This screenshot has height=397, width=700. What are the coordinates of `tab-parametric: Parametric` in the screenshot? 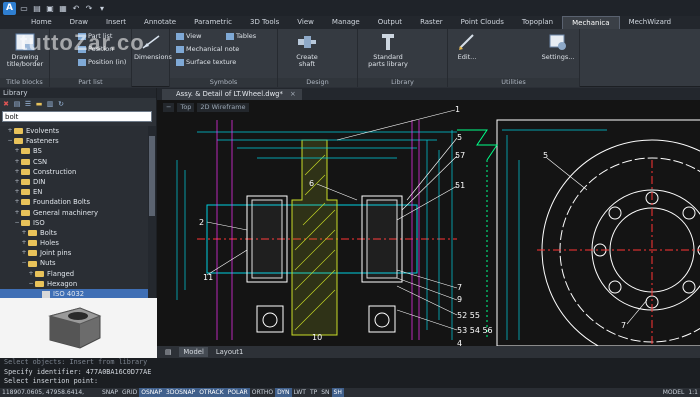 It's located at (213, 22).